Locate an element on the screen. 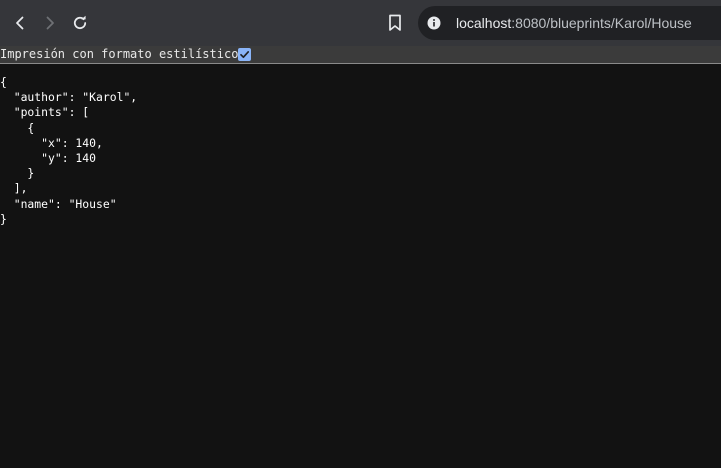 This screenshot has width=721, height=468. url-host: localhost is located at coordinates (484, 23).